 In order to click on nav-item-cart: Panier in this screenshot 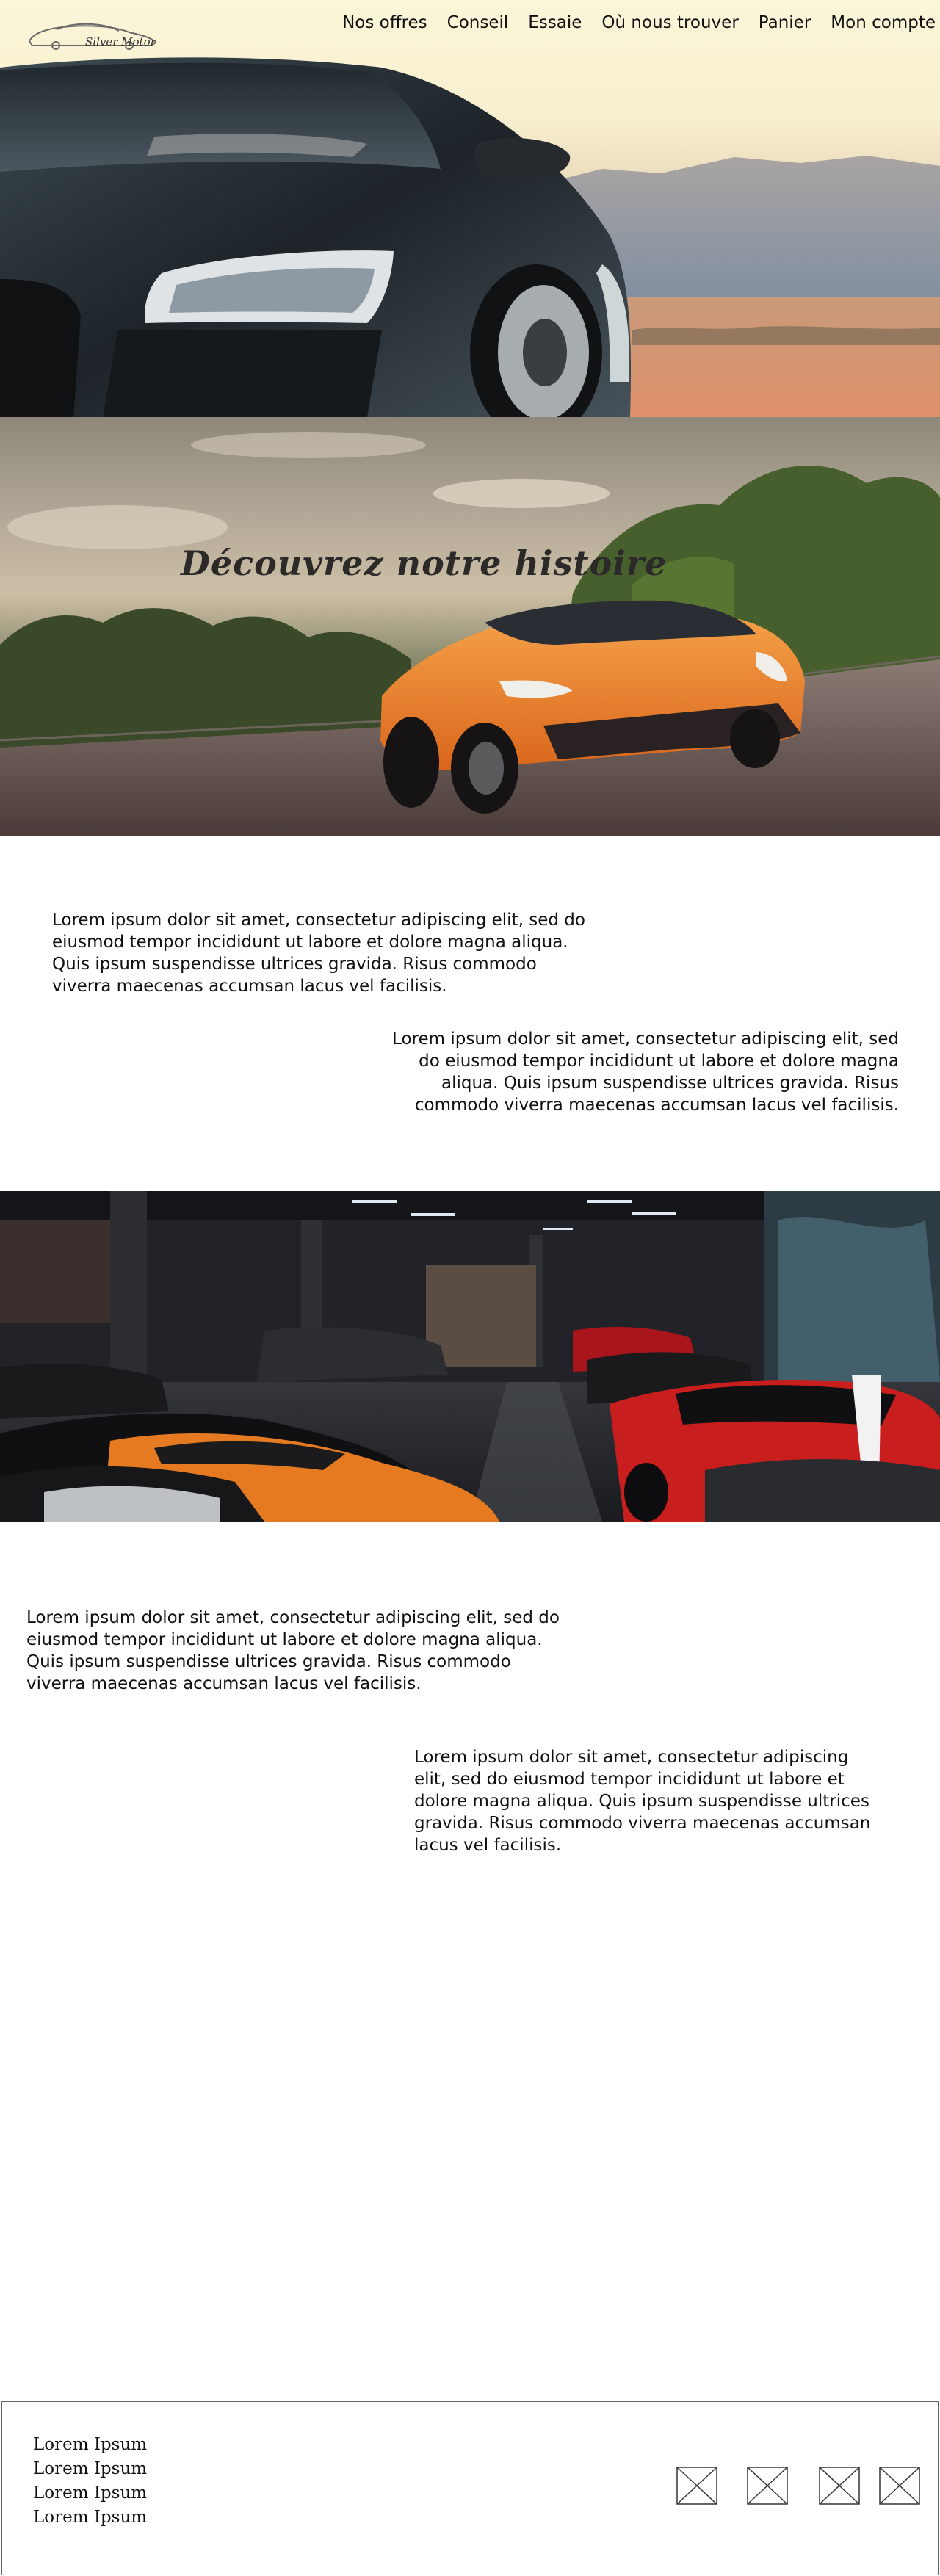, I will do `click(785, 22)`.